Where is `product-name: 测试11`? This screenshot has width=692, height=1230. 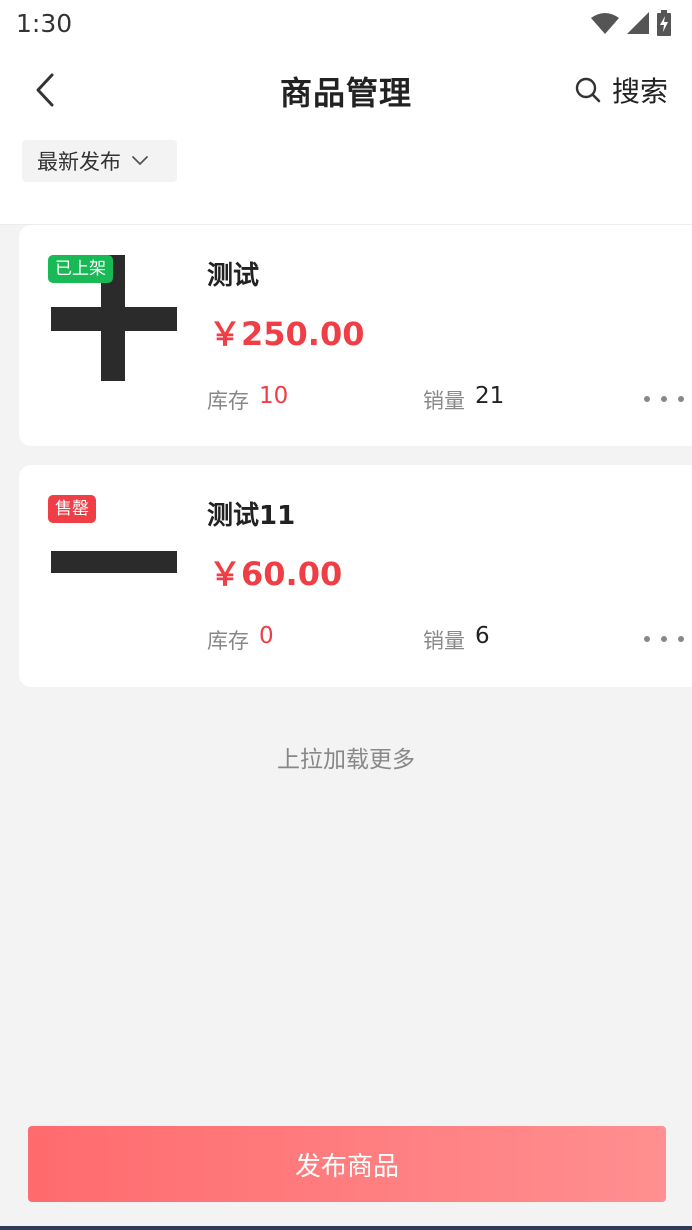 product-name: 测试11 is located at coordinates (251, 516).